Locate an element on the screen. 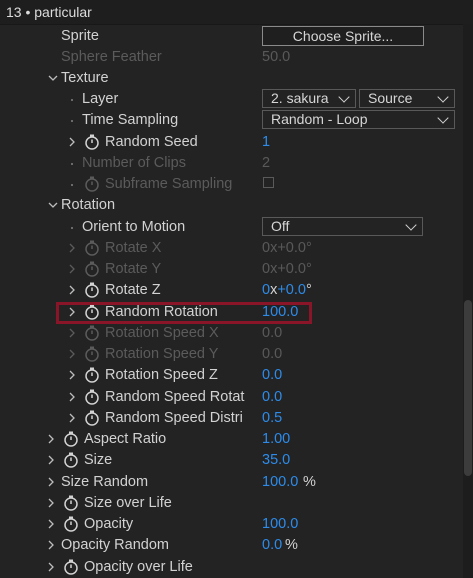  random-speed-distrib-value: 0.5 is located at coordinates (272, 418).